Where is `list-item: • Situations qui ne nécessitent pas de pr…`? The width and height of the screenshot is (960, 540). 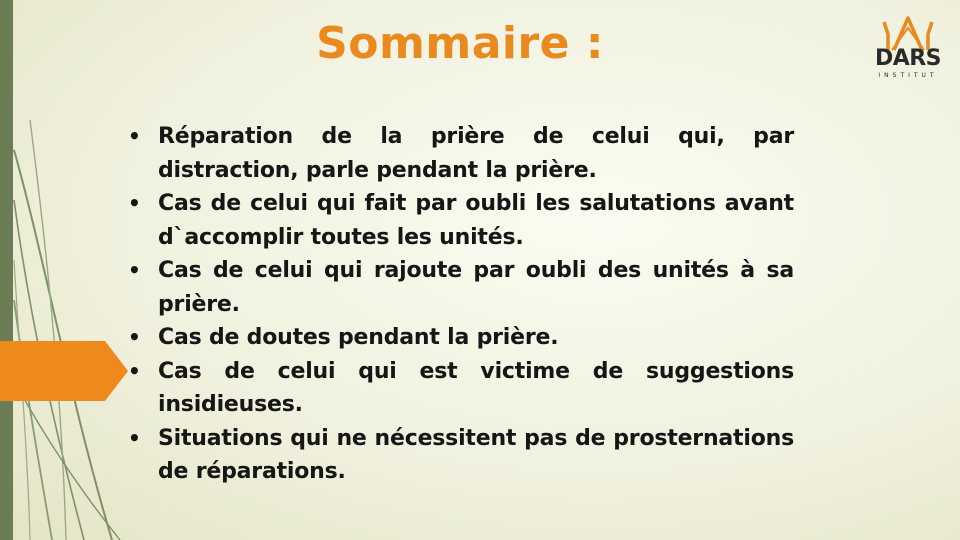 list-item: • Situations qui ne nécessitent pas de pr… is located at coordinates (461, 455).